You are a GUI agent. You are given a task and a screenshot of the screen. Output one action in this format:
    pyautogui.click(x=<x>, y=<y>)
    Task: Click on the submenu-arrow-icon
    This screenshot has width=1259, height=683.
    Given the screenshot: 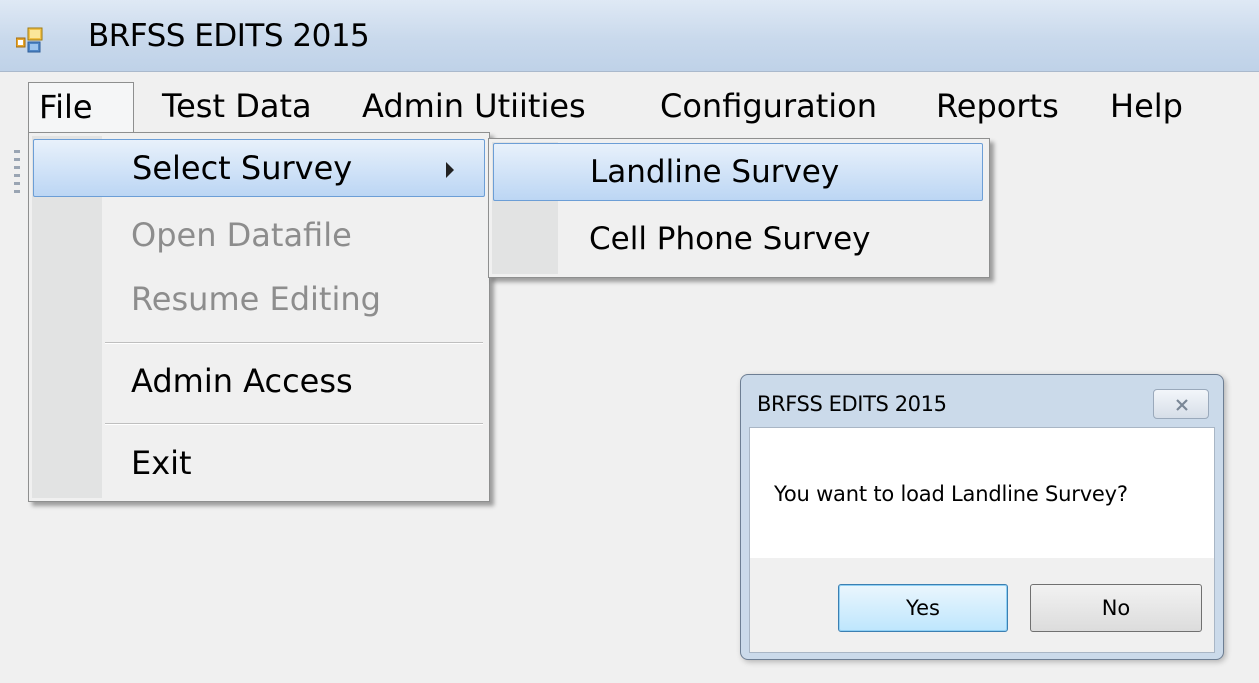 What is the action you would take?
    pyautogui.click(x=450, y=170)
    